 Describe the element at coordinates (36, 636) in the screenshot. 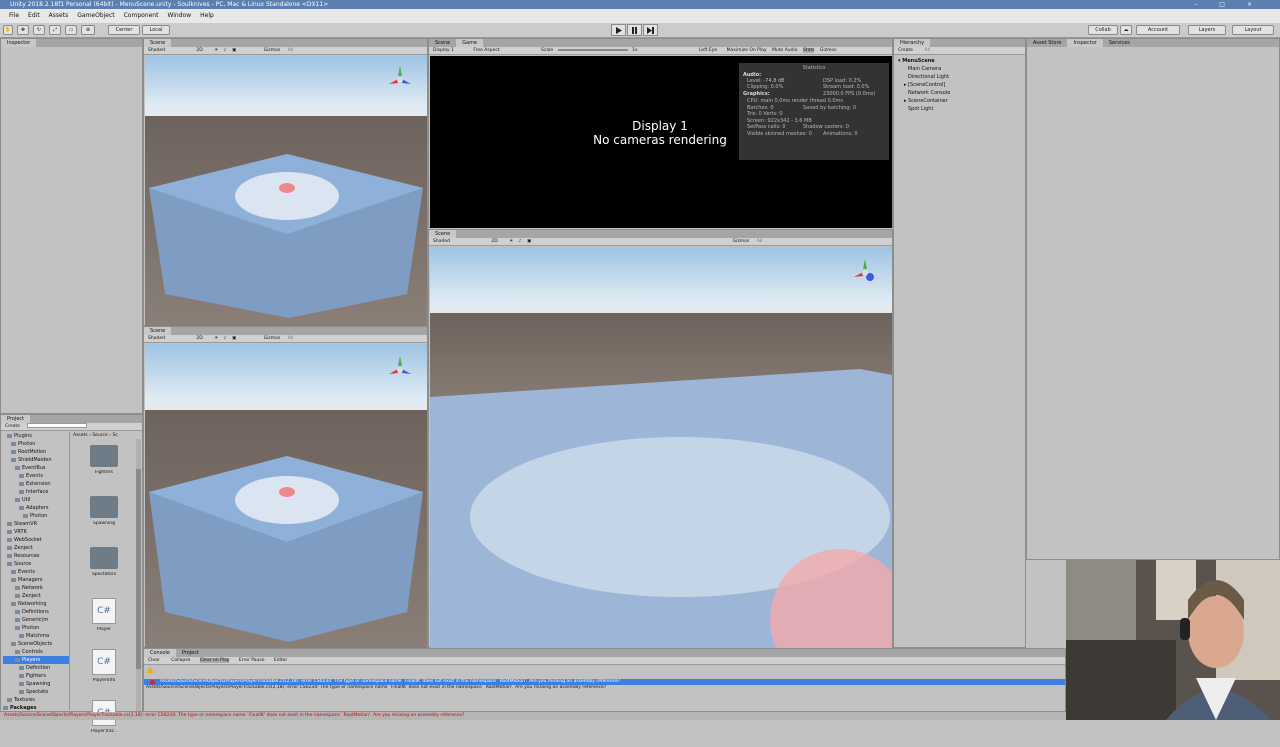

I see `project-tree-folder: Matchma` at that location.